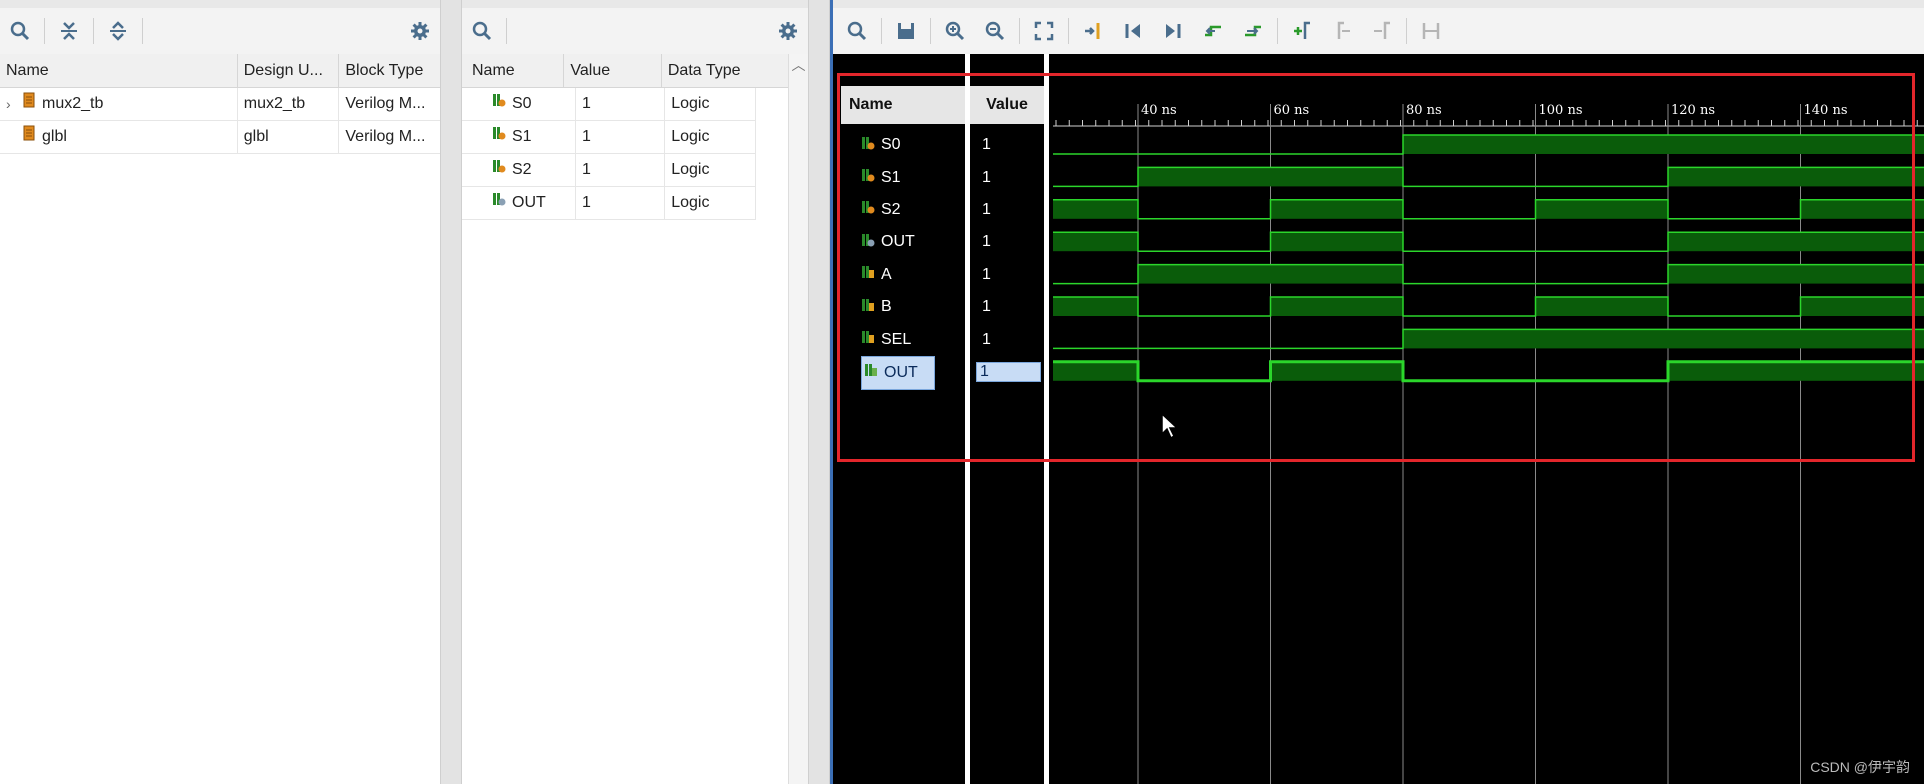  What do you see at coordinates (289, 137) in the screenshot?
I see `design-unit-cell: glbl` at bounding box center [289, 137].